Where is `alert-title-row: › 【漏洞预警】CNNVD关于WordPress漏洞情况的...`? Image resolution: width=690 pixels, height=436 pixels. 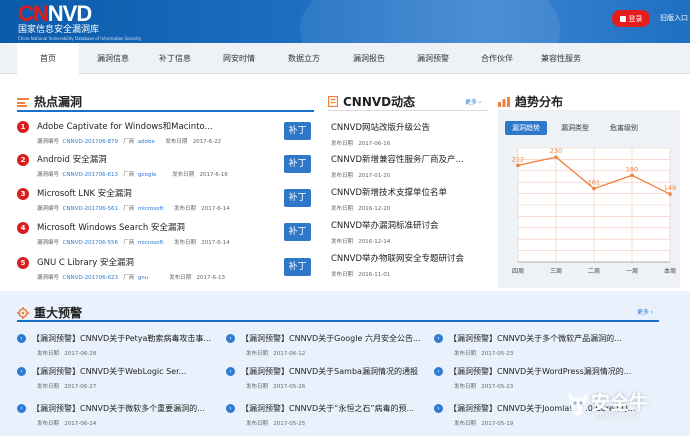
alert-title-row: › 【漏洞预警】CNNVD关于WordPress漏洞情况的... is located at coordinates (532, 371).